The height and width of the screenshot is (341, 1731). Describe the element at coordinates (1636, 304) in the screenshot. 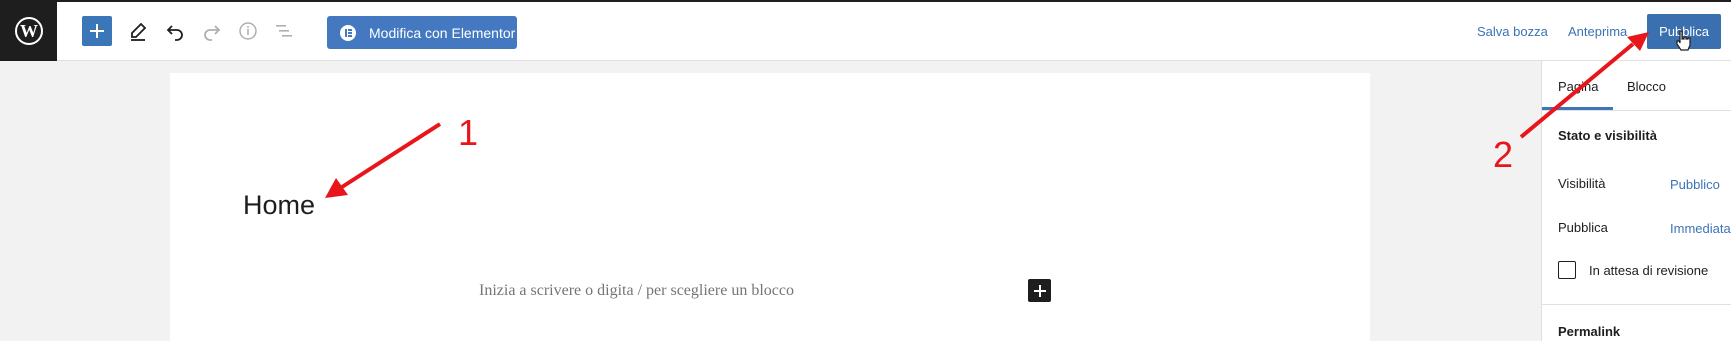

I see `section-divider` at that location.